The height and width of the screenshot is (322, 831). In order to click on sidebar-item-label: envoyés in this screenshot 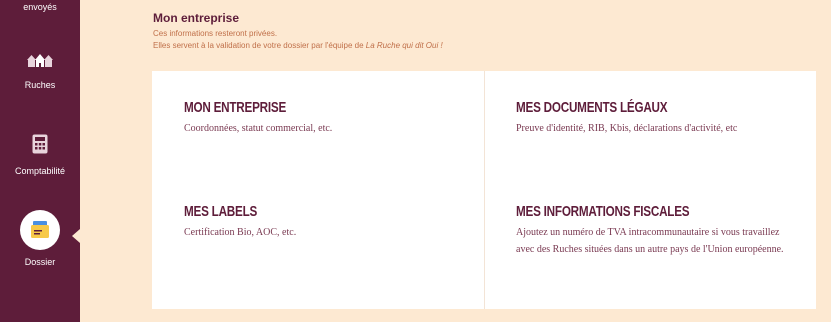, I will do `click(40, 7)`.